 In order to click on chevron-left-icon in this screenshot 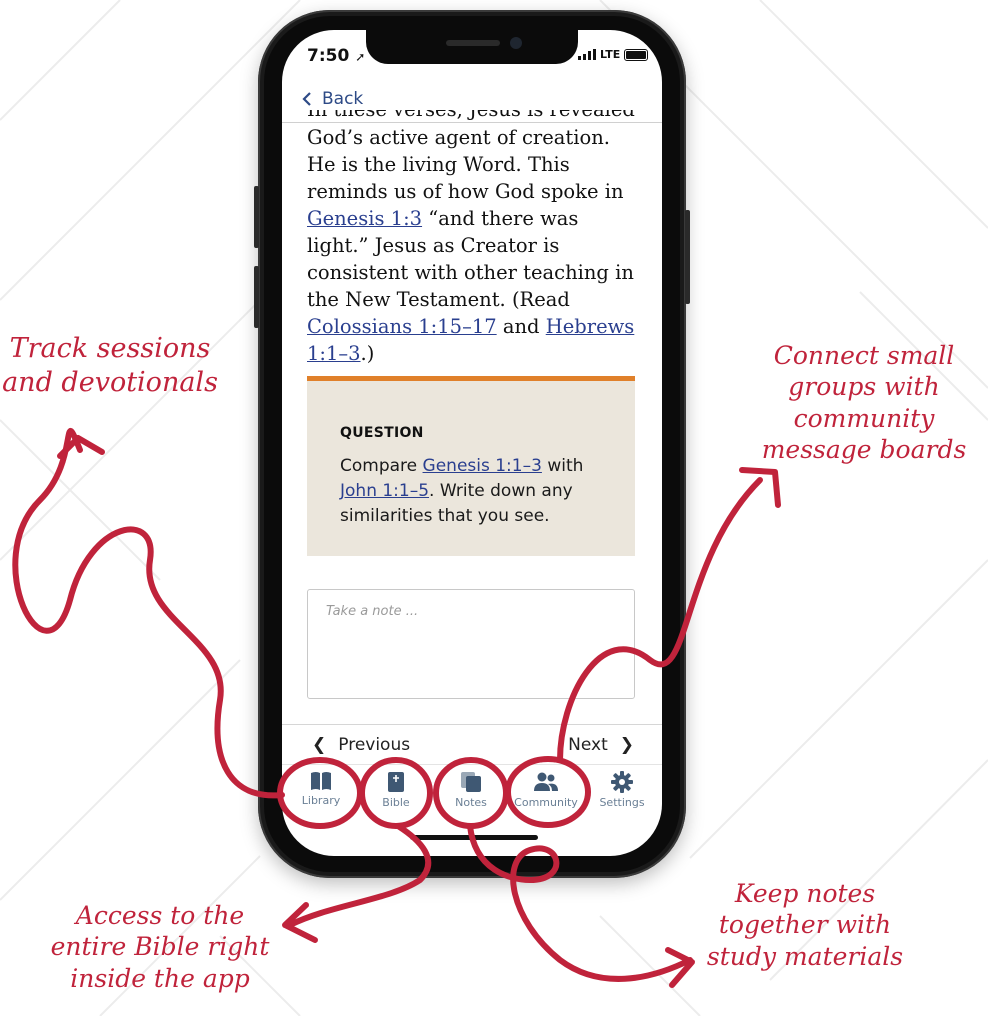, I will do `click(306, 99)`.